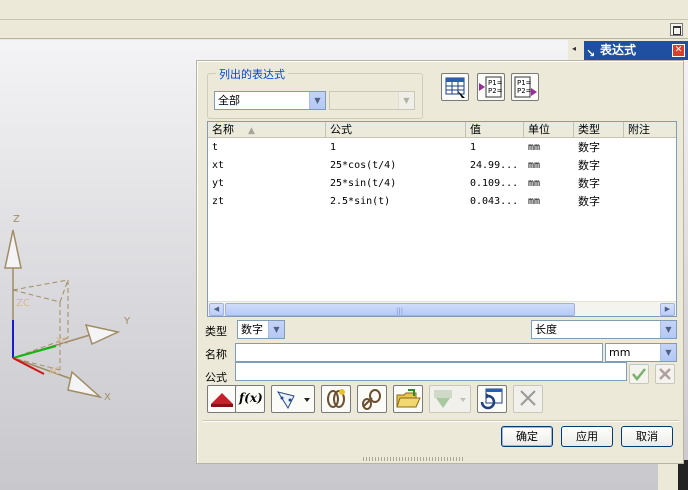 Image resolution: width=688 pixels, height=490 pixels. What do you see at coordinates (683, 475) in the screenshot?
I see `right-scroll-edge` at bounding box center [683, 475].